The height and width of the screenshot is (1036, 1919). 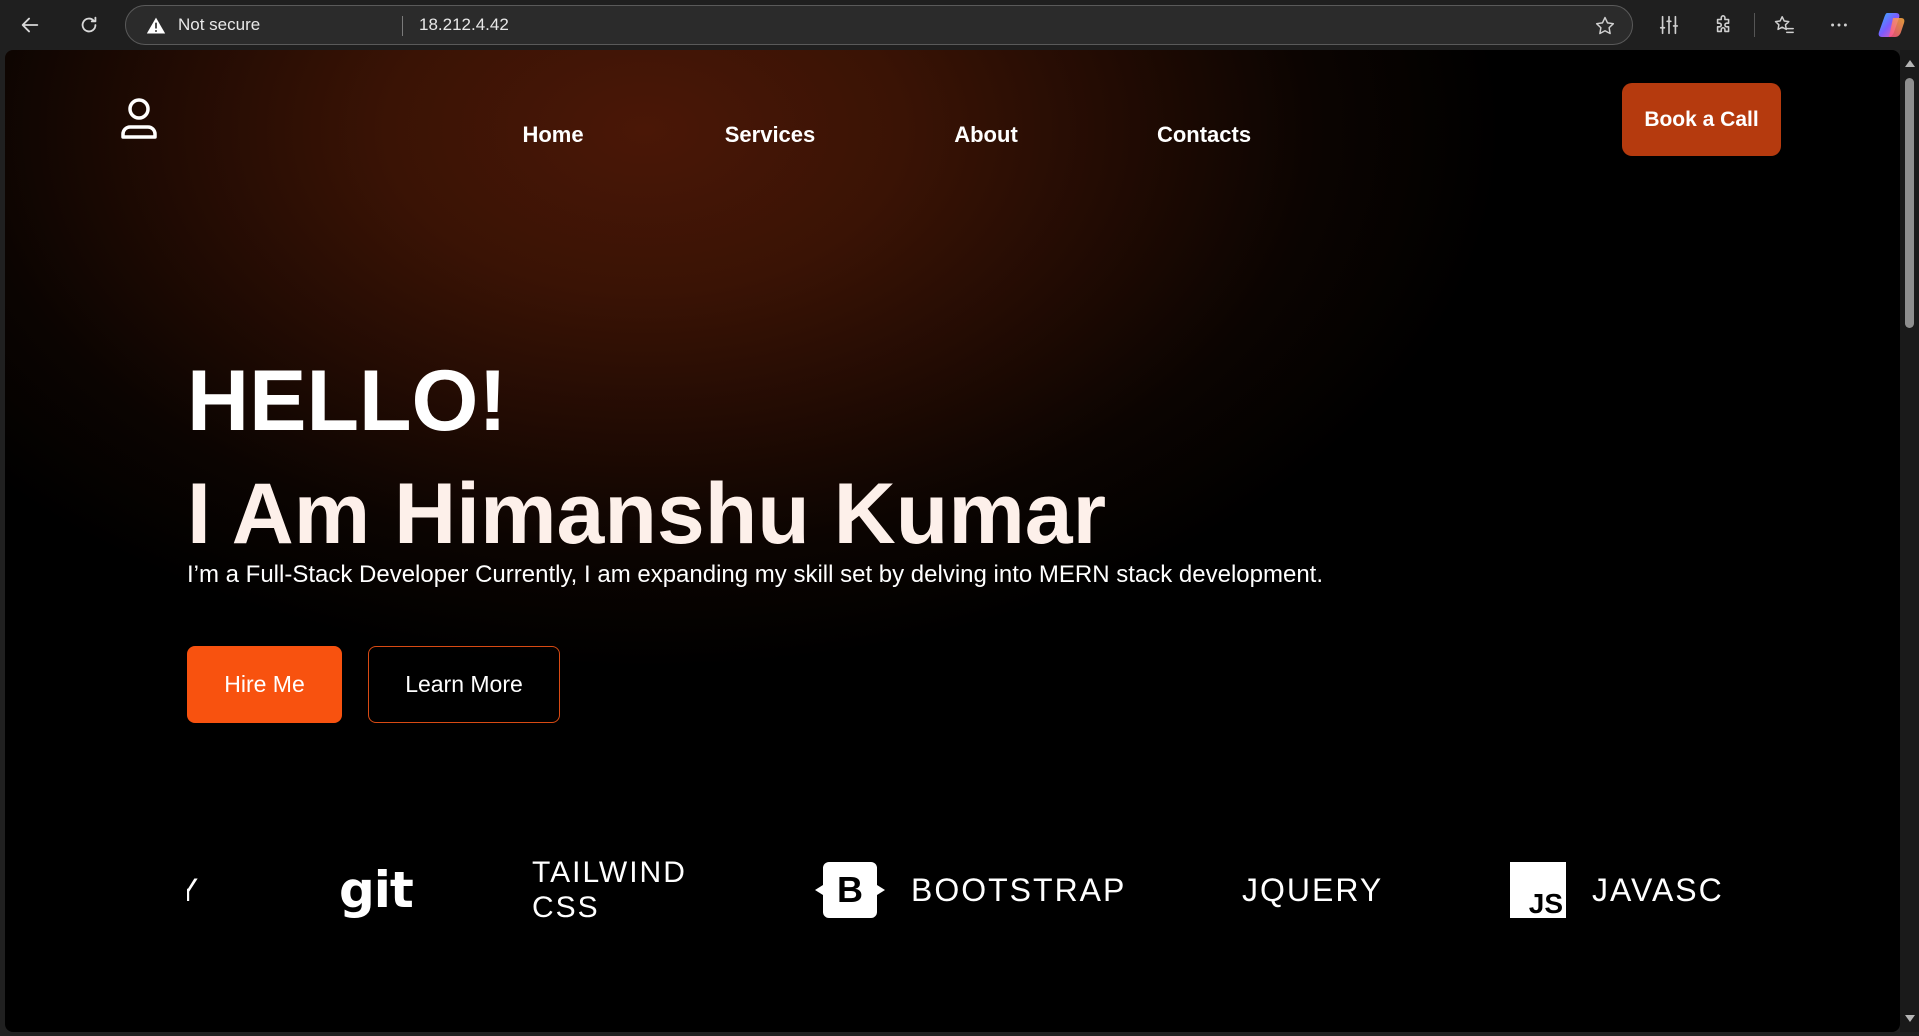 I want to click on tech-label-tailwind: TAILWIND CSS, so click(x=609, y=890).